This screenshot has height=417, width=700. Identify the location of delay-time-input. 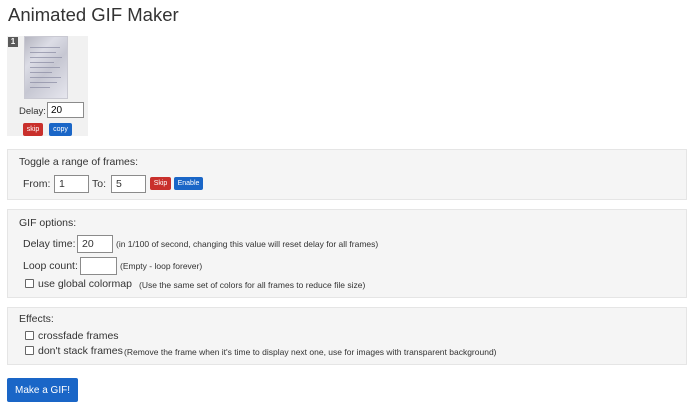
(95, 244).